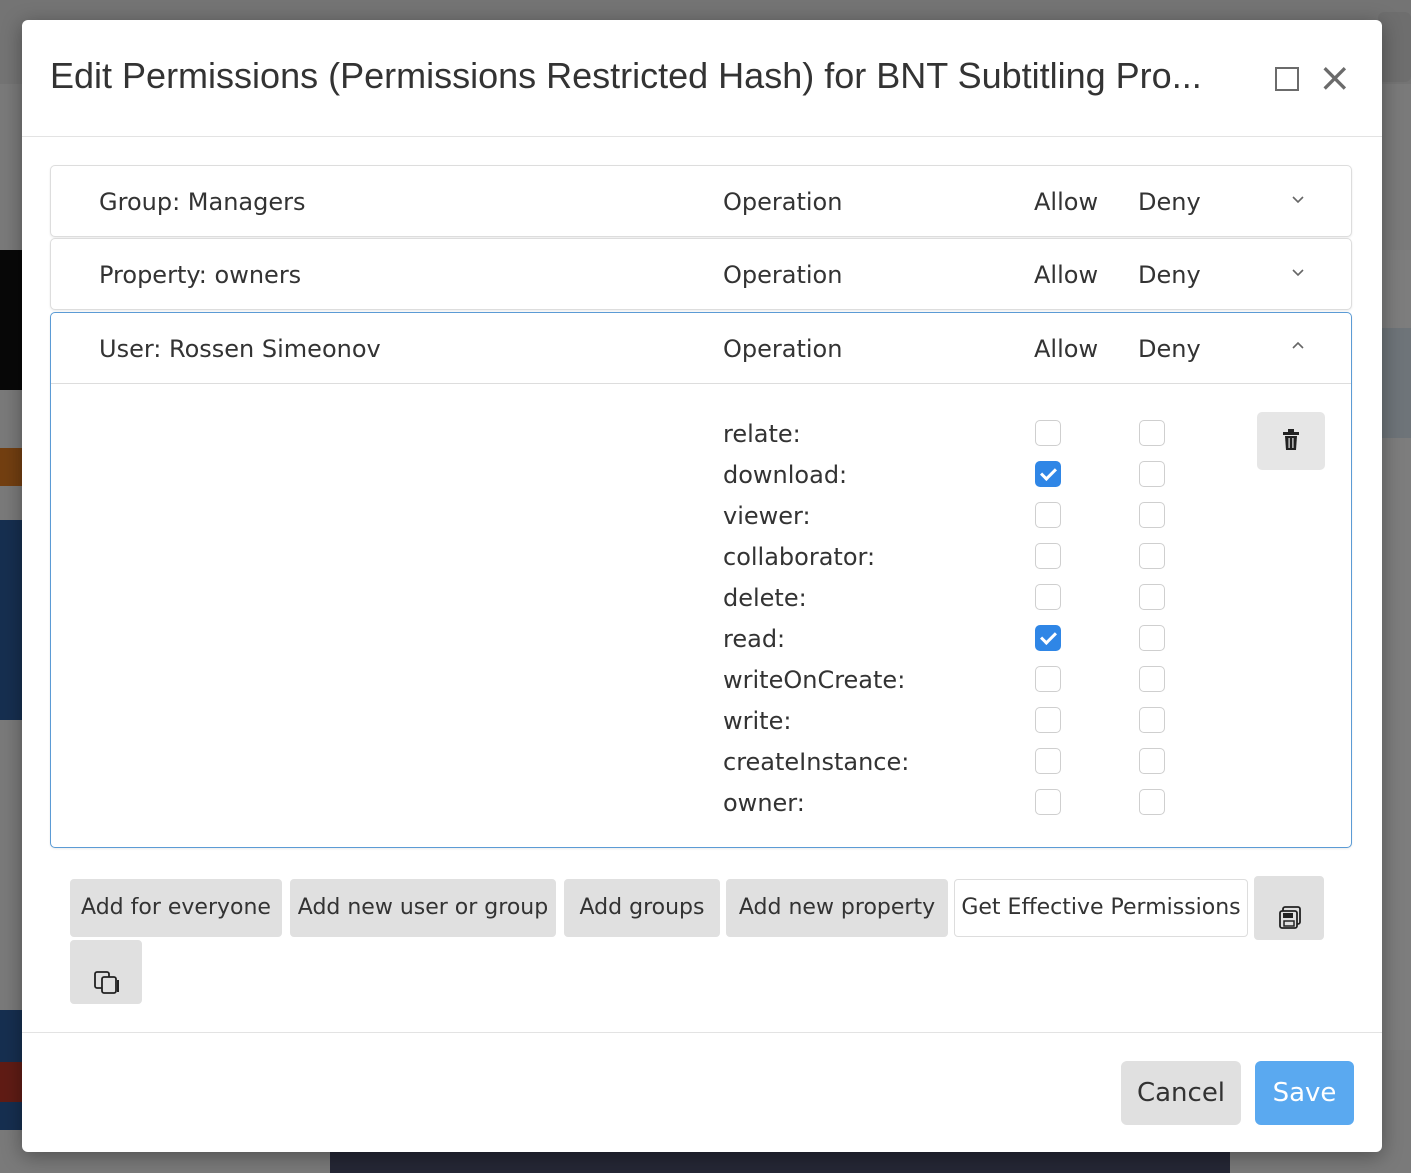 This screenshot has width=1411, height=1173. I want to click on chevron-up-icon, so click(1298, 346).